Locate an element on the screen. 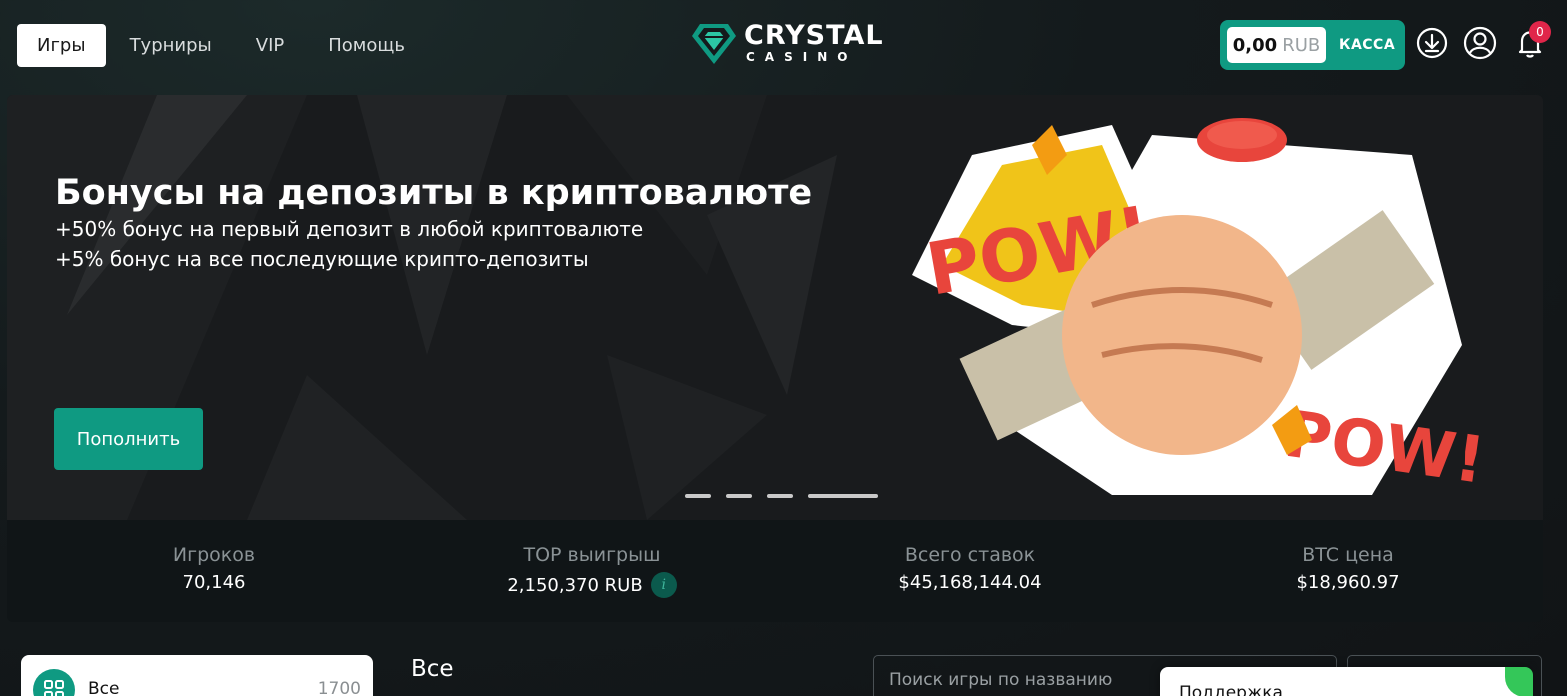 The image size is (1567, 696). stat-value: $45,168,144.04 is located at coordinates (970, 582).